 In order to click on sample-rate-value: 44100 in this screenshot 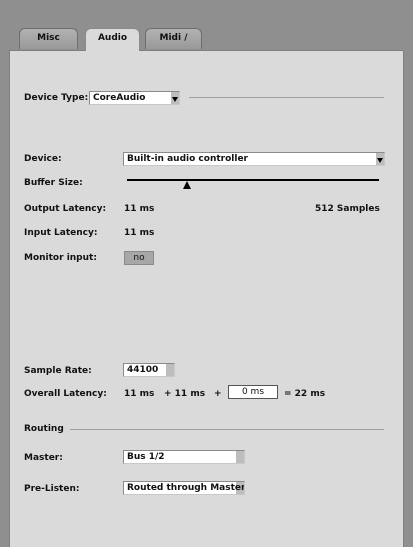, I will do `click(143, 370)`.